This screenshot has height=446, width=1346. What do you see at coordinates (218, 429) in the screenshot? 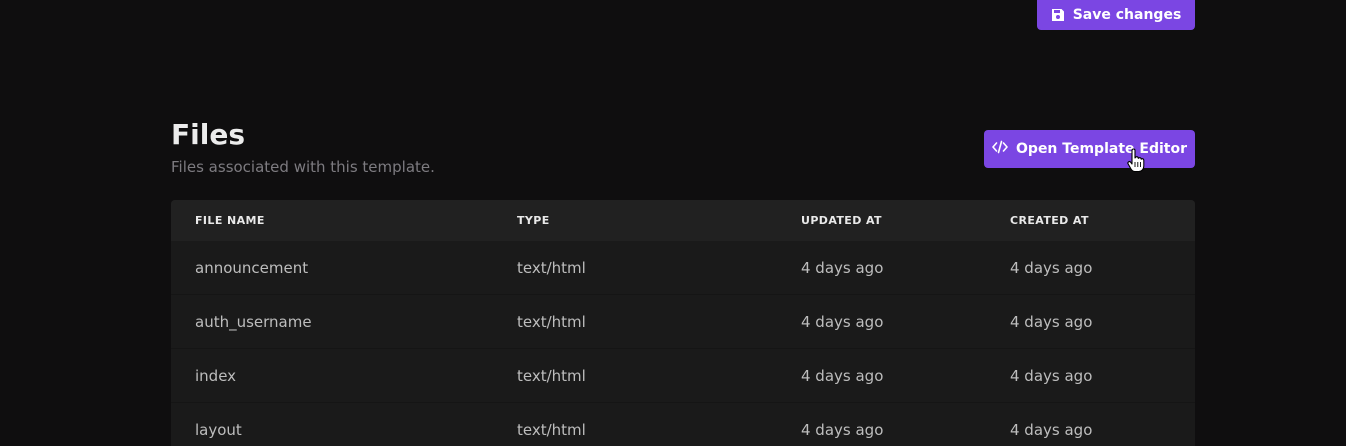
I see `file-name-cell: layout` at bounding box center [218, 429].